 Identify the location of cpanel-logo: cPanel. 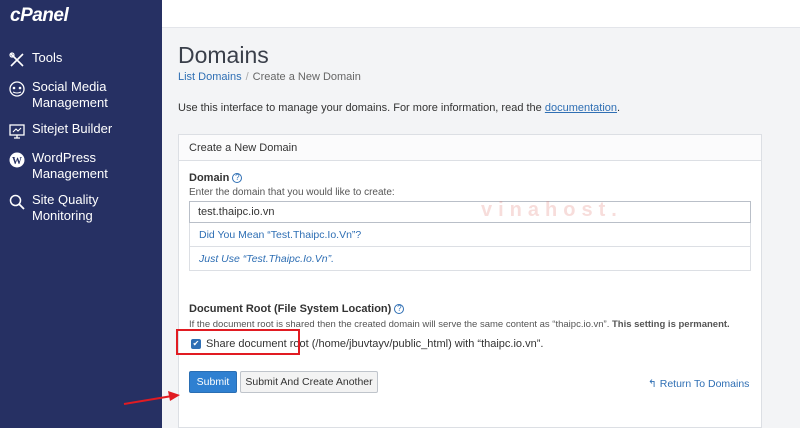
(39, 16).